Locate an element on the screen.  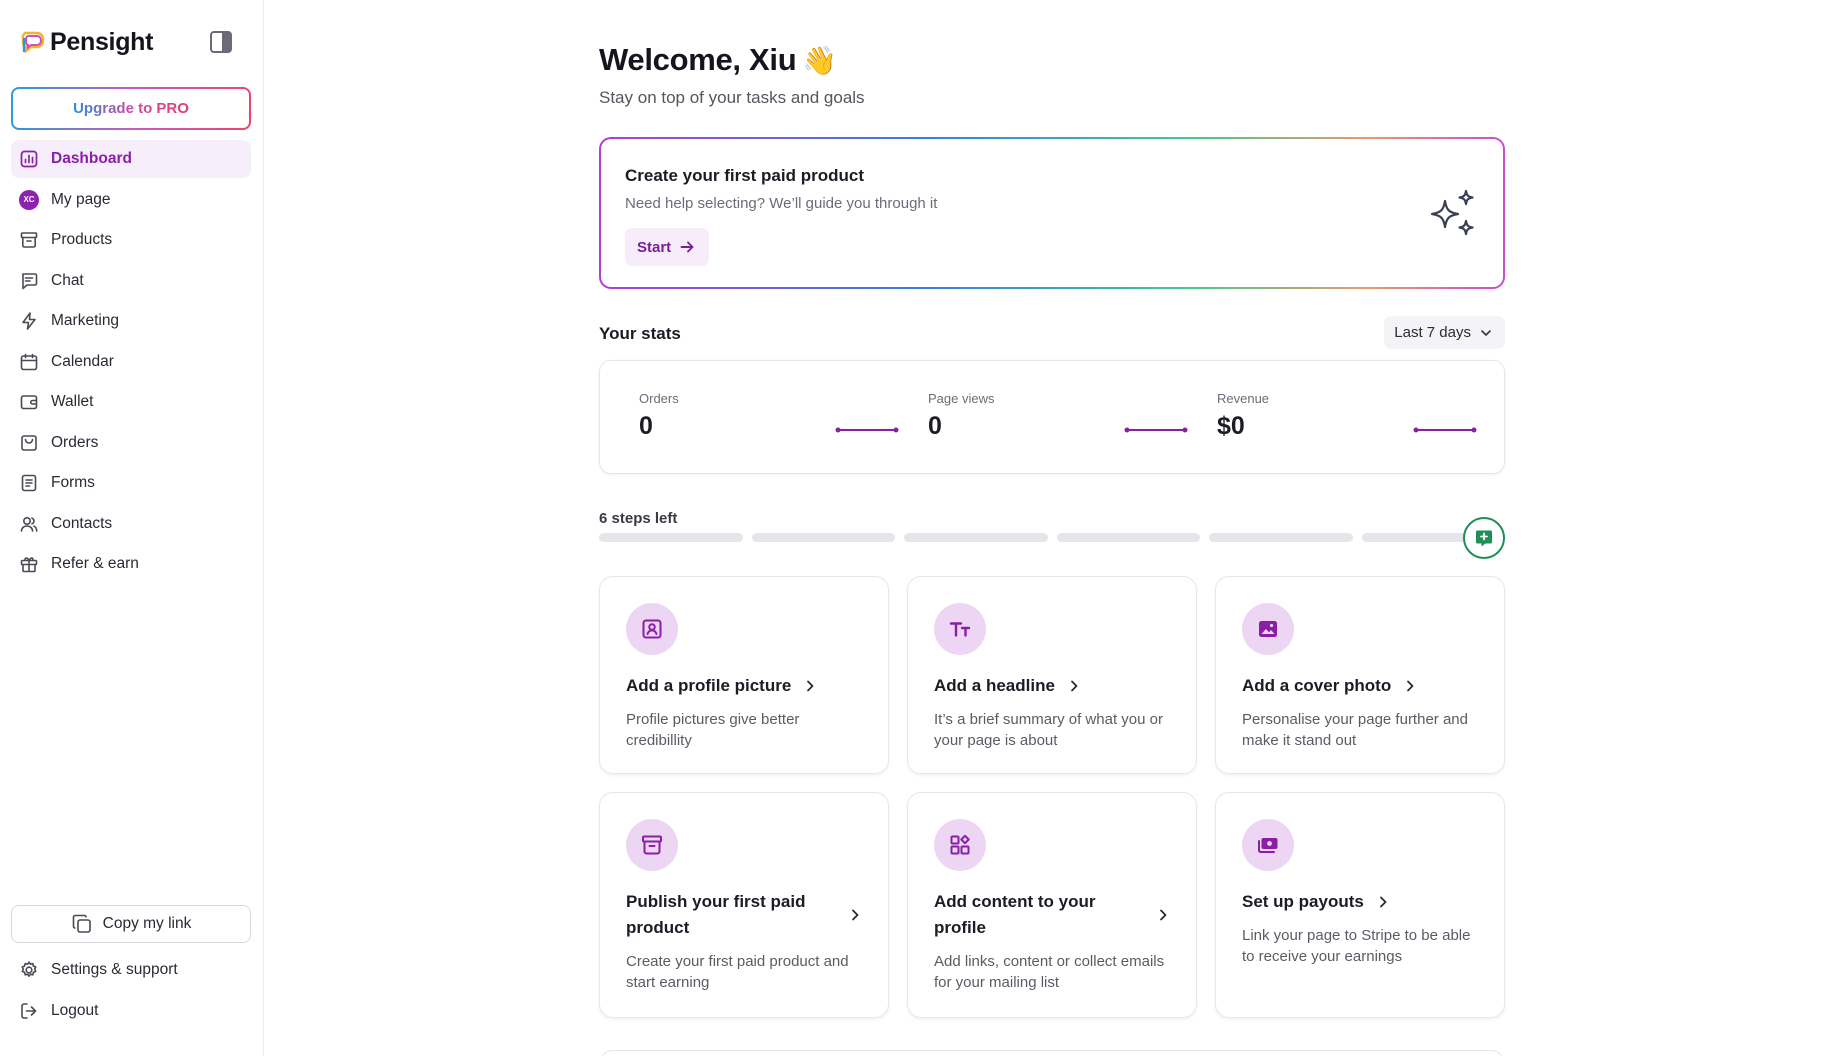
page-views-sparkline is located at coordinates (1156, 430).